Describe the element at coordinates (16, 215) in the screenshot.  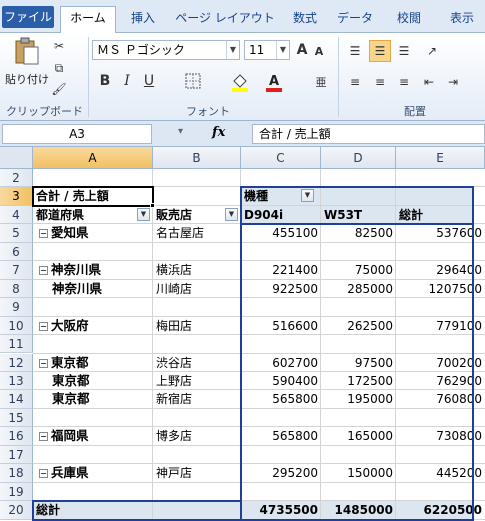
I see `row-header-4: 4` at that location.